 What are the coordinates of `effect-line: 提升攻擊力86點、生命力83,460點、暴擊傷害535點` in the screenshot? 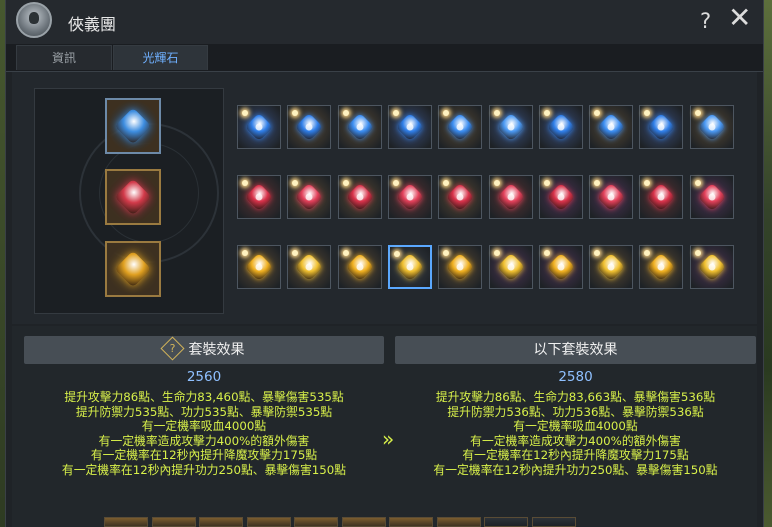 It's located at (204, 397).